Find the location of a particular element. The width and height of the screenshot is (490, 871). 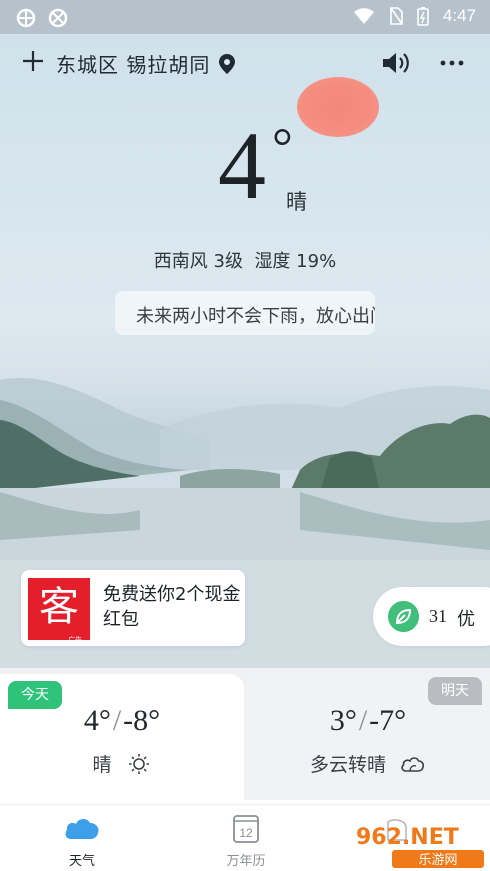

current-condition: 晴 is located at coordinates (296, 202).